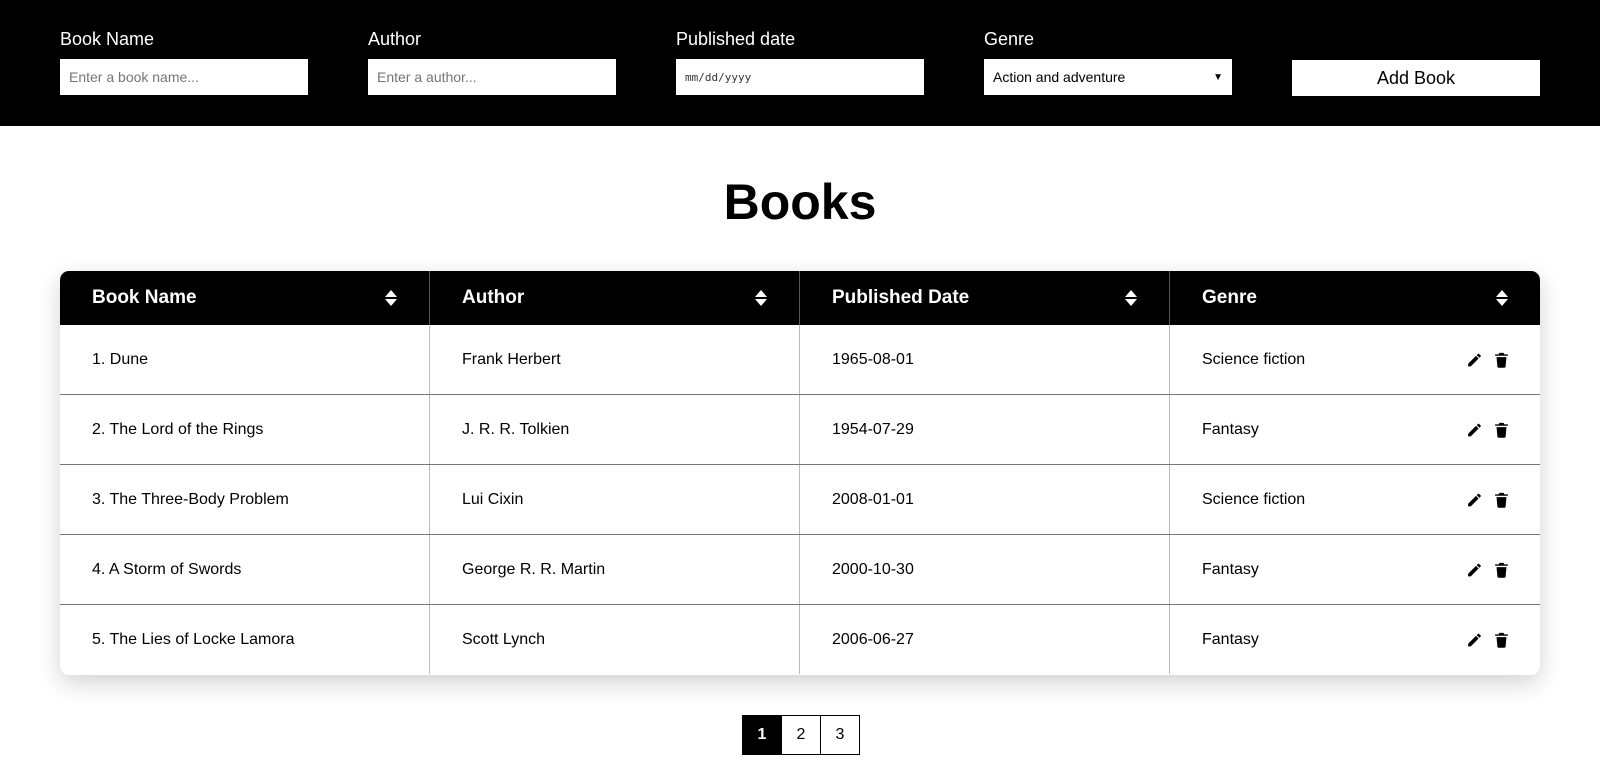 This screenshot has height=782, width=1600. Describe the element at coordinates (107, 39) in the screenshot. I see `book-name-label: Book Name` at that location.